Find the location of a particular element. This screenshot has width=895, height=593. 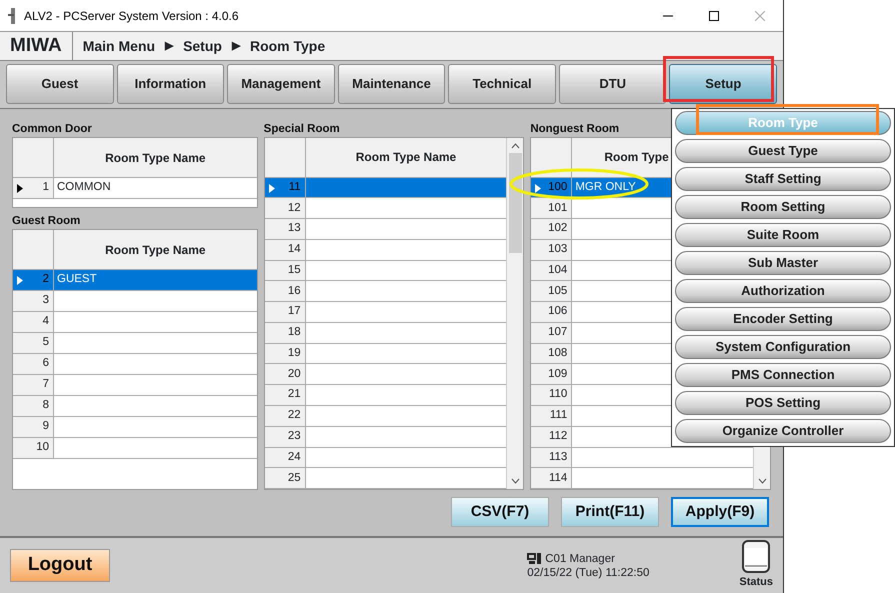

row-number: 110 is located at coordinates (551, 395).